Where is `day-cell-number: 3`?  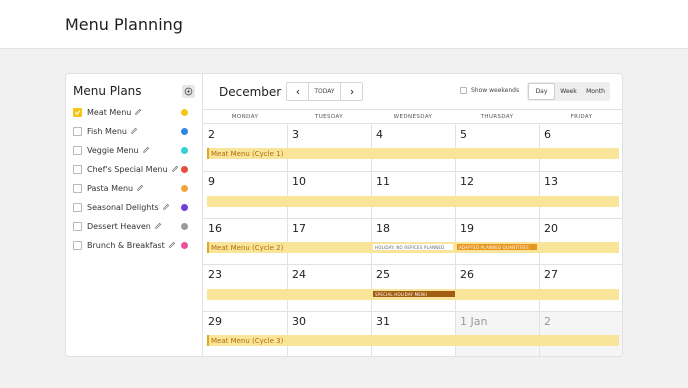
day-cell-number: 3 is located at coordinates (295, 134).